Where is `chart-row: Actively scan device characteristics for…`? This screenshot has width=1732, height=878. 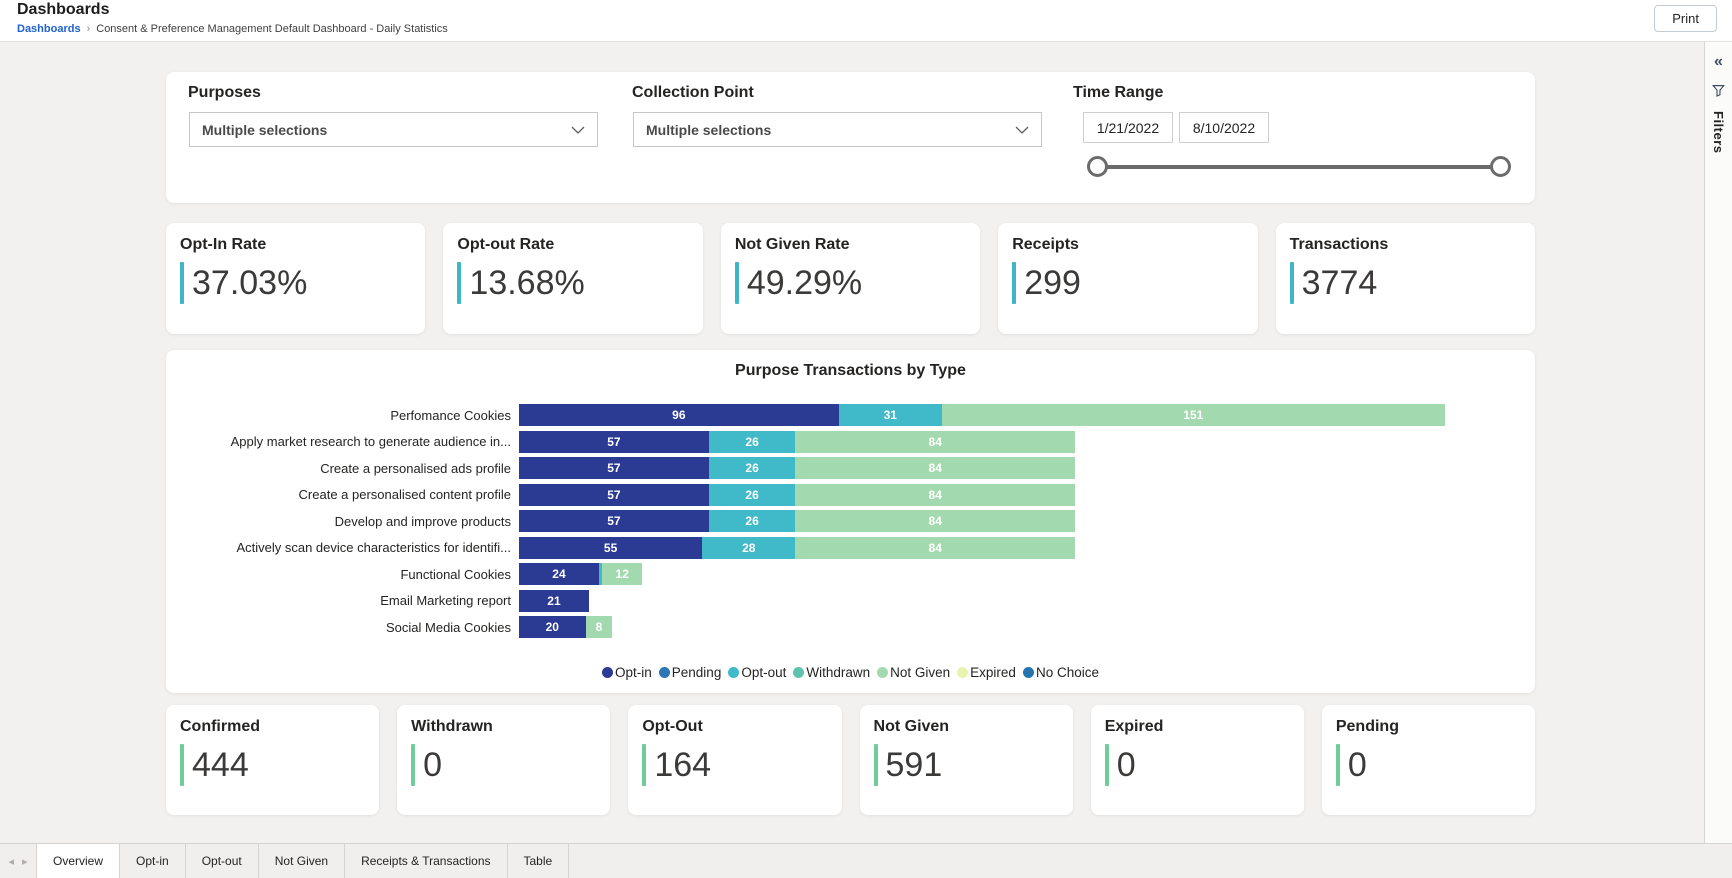 chart-row: Actively scan device characteristics for… is located at coordinates (850, 548).